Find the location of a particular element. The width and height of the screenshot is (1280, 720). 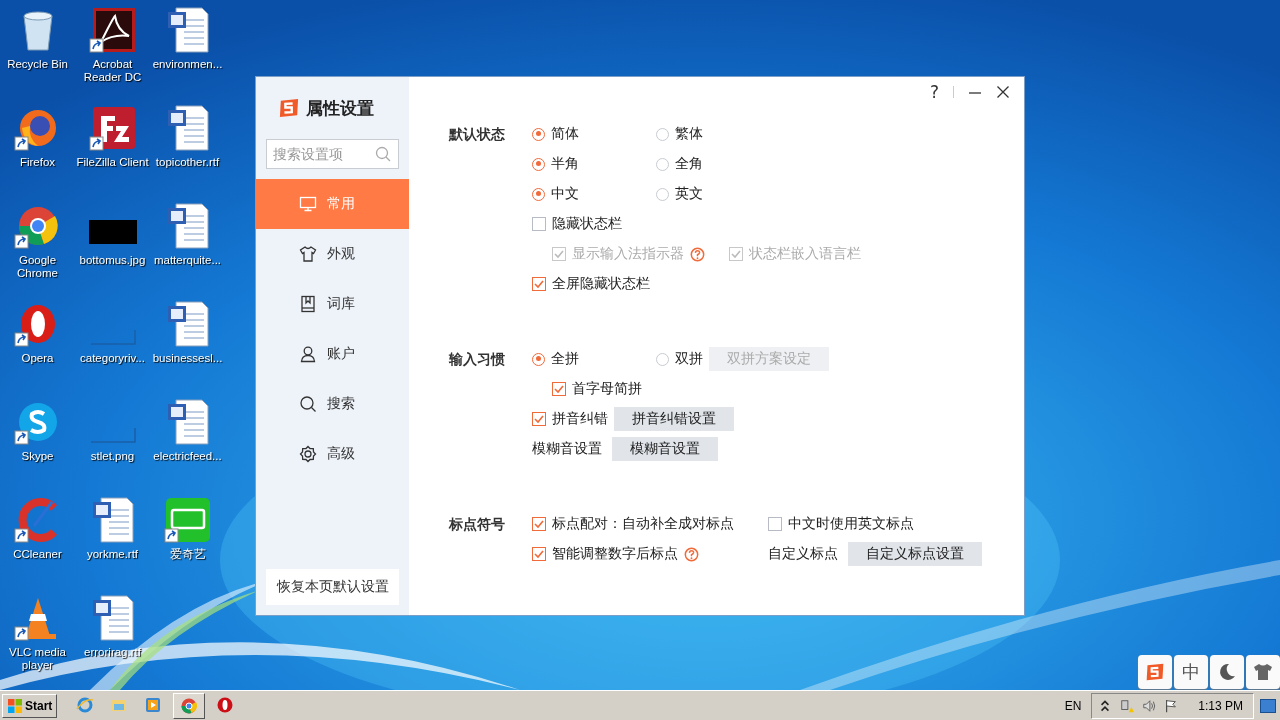

icon-label: Opera is located at coordinates (37, 358).